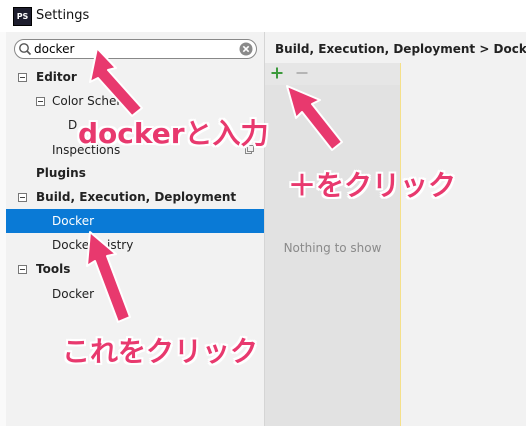 This screenshot has height=426, width=526. Describe the element at coordinates (72, 125) in the screenshot. I see `tree-item-color-scheme-child: D` at that location.